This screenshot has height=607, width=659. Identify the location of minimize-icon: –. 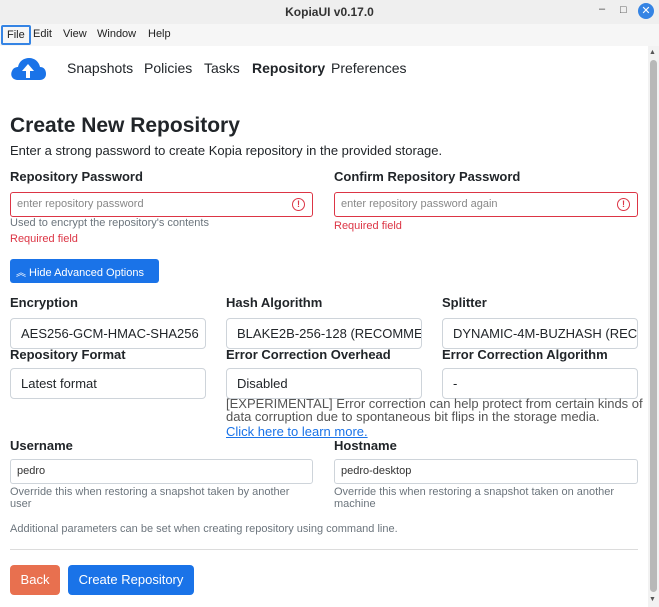
(602, 9).